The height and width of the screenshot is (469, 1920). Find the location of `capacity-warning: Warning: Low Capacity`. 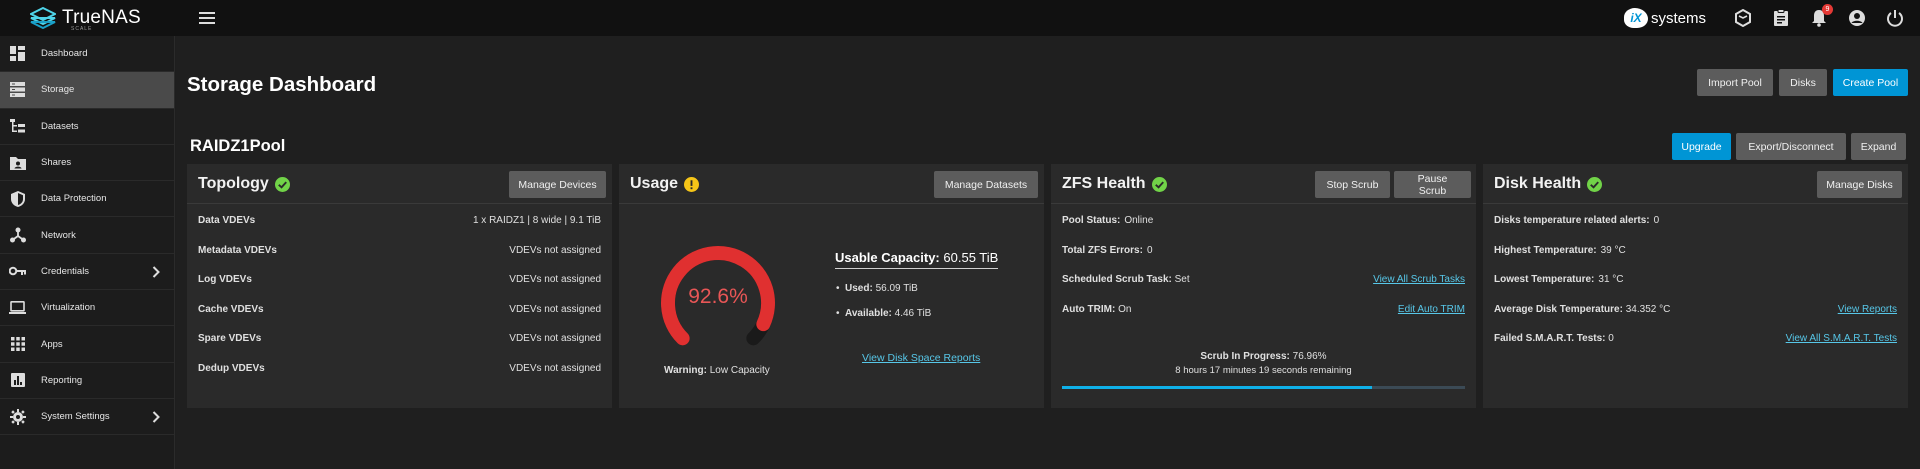

capacity-warning: Warning: Low Capacity is located at coordinates (717, 370).